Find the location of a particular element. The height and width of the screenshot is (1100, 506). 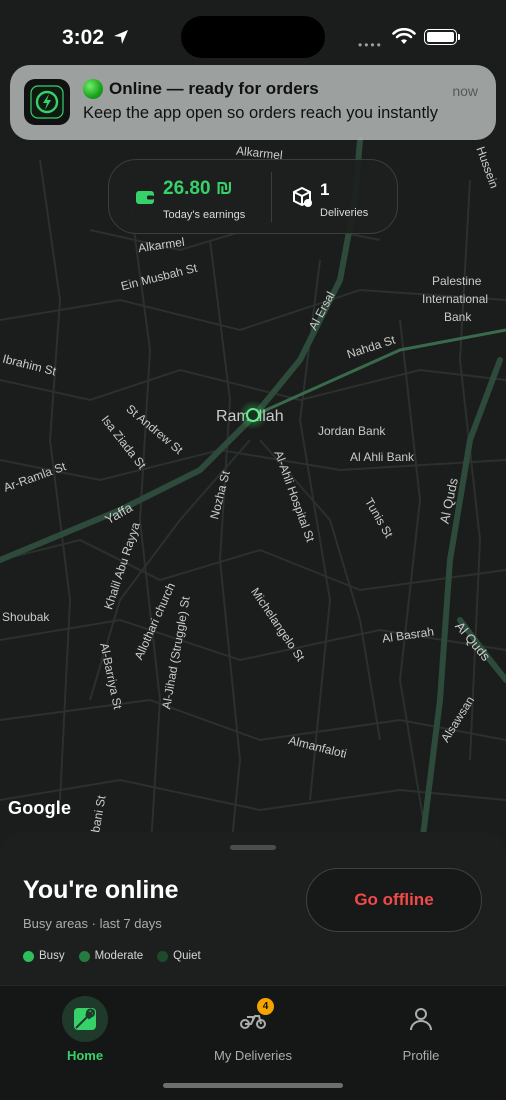

legend-busy: Busy is located at coordinates (44, 956).